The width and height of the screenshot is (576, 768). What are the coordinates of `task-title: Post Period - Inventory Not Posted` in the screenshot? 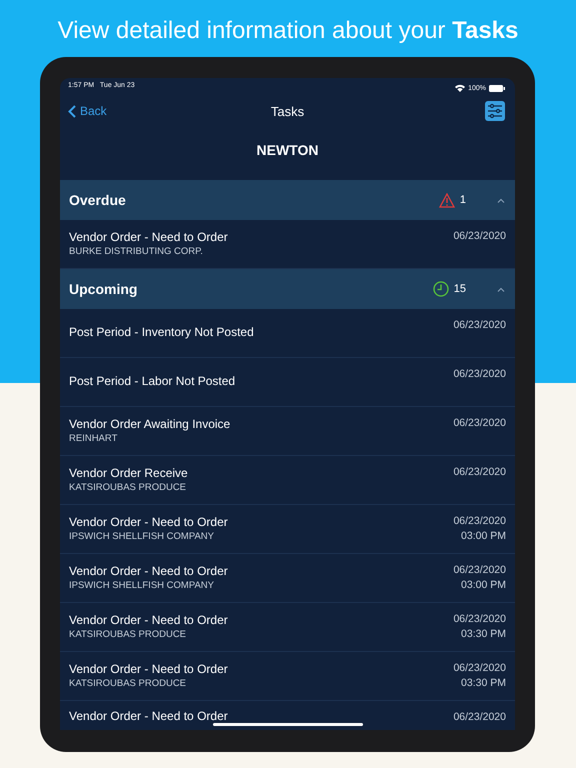 It's located at (161, 332).